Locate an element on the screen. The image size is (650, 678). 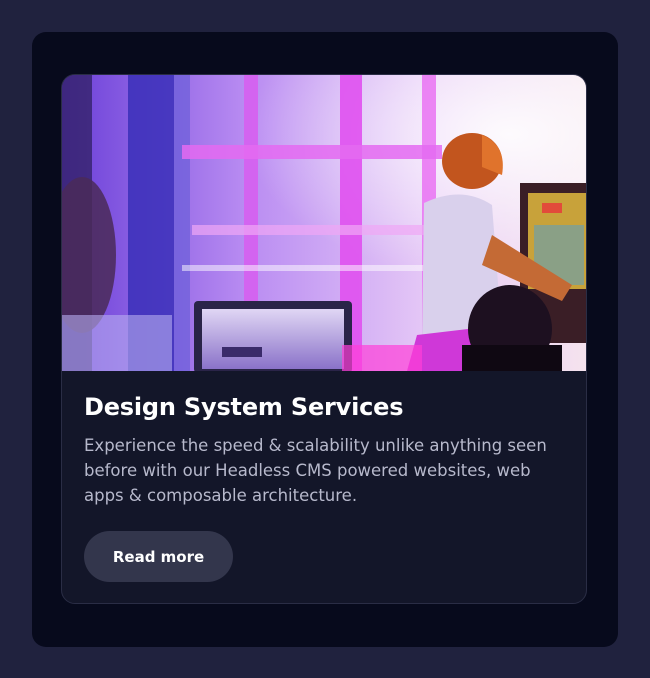
card-title: Design System Services is located at coordinates (244, 407).